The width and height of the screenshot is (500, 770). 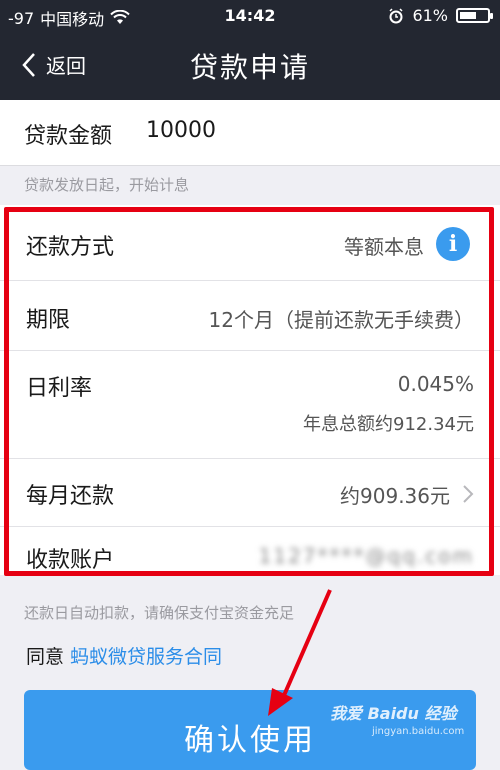 What do you see at coordinates (453, 244) in the screenshot?
I see `info-icon: i` at bounding box center [453, 244].